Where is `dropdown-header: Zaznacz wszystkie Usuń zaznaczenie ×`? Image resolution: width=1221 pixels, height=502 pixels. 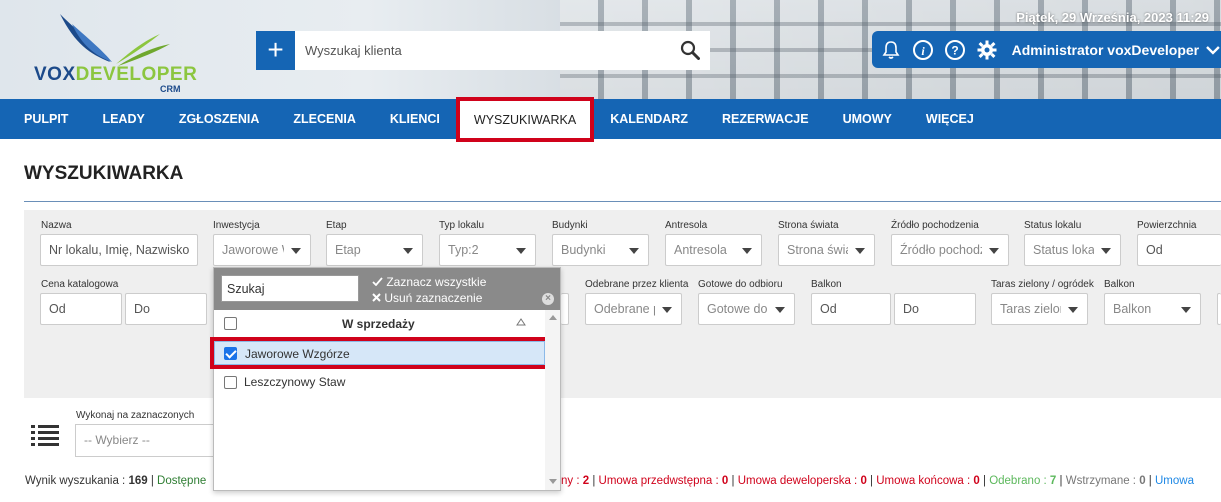 dropdown-header: Zaznacz wszystkie Usuń zaznaczenie × is located at coordinates (387, 289).